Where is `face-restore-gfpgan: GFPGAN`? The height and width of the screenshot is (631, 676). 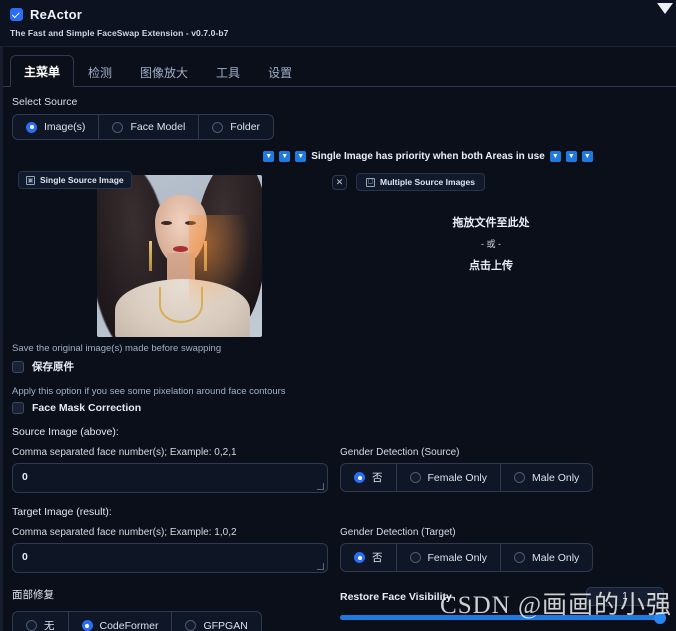 face-restore-gfpgan: GFPGAN is located at coordinates (216, 621).